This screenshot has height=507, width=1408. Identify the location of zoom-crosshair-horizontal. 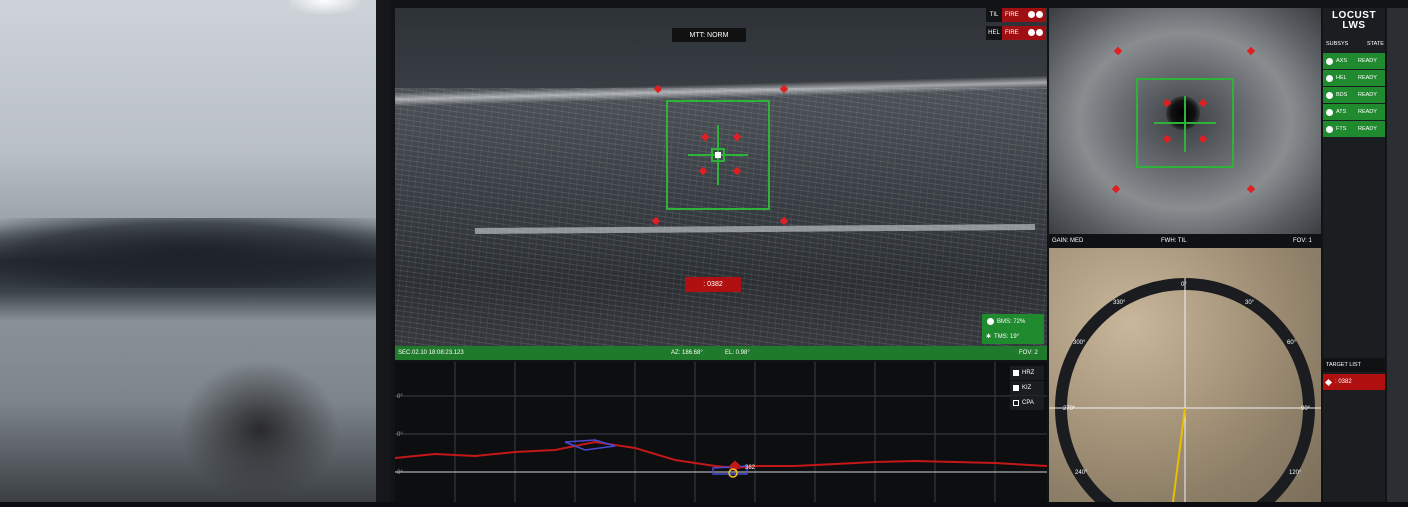
(1185, 123).